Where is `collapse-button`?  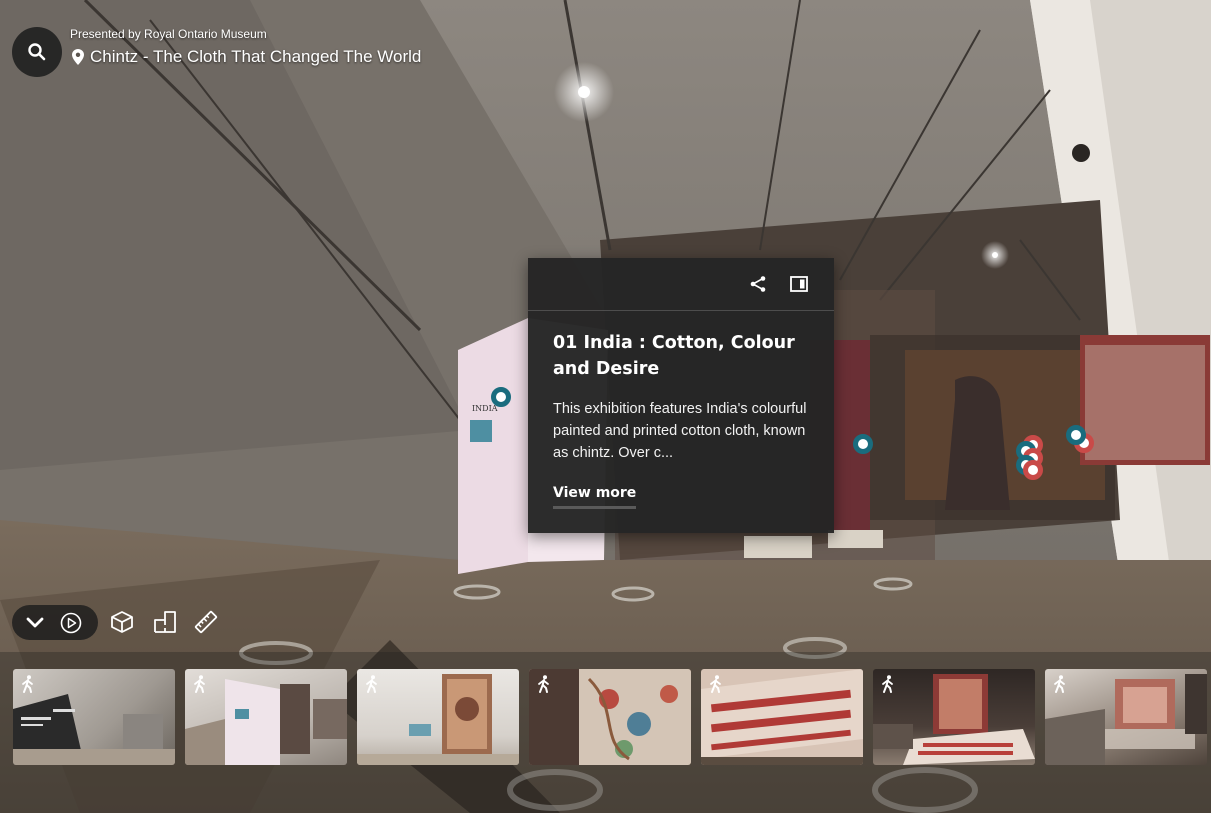 collapse-button is located at coordinates (35, 622).